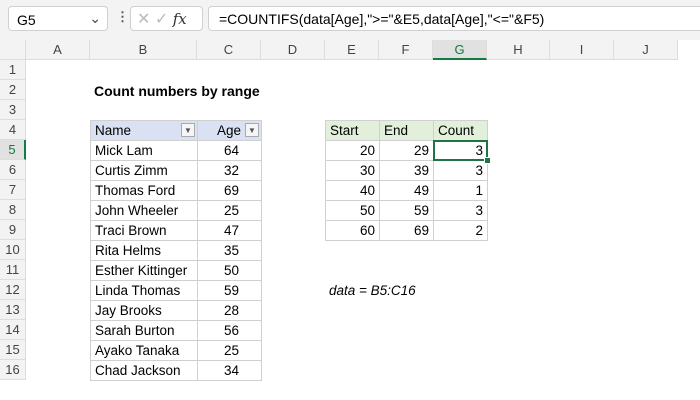 This screenshot has height=400, width=700. What do you see at coordinates (144, 170) in the screenshot?
I see `name-cell: Curtis Zimm` at bounding box center [144, 170].